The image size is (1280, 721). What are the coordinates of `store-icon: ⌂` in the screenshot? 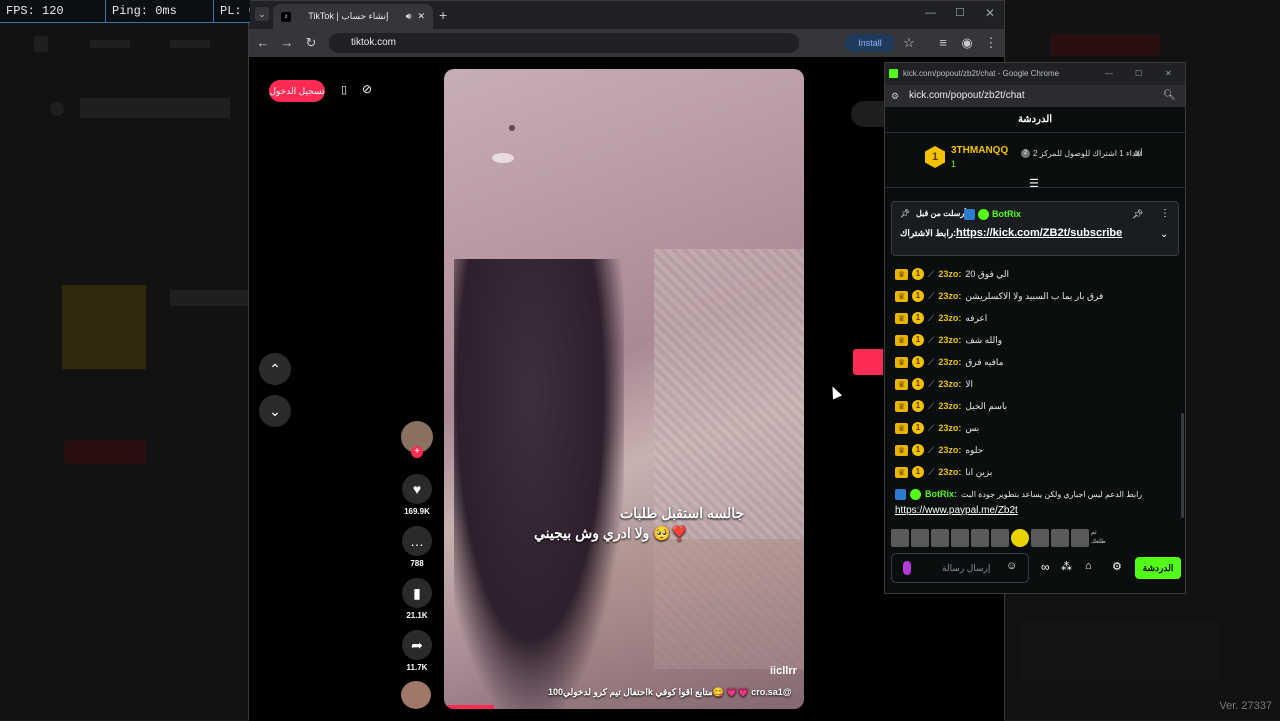 It's located at (1088, 566).